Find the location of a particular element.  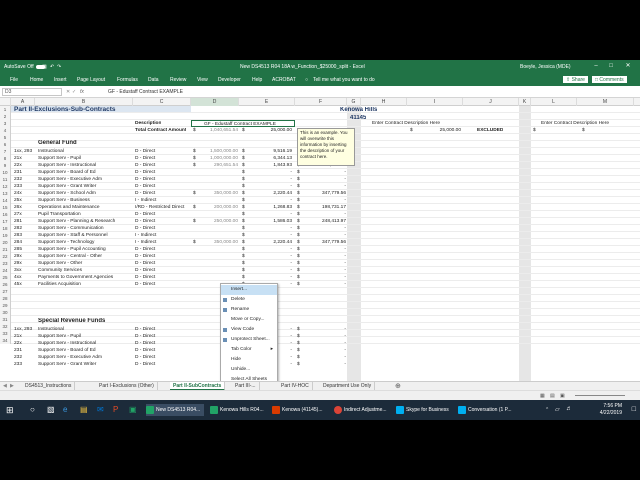

task-view-icon: ▧ is located at coordinates (51, 409).